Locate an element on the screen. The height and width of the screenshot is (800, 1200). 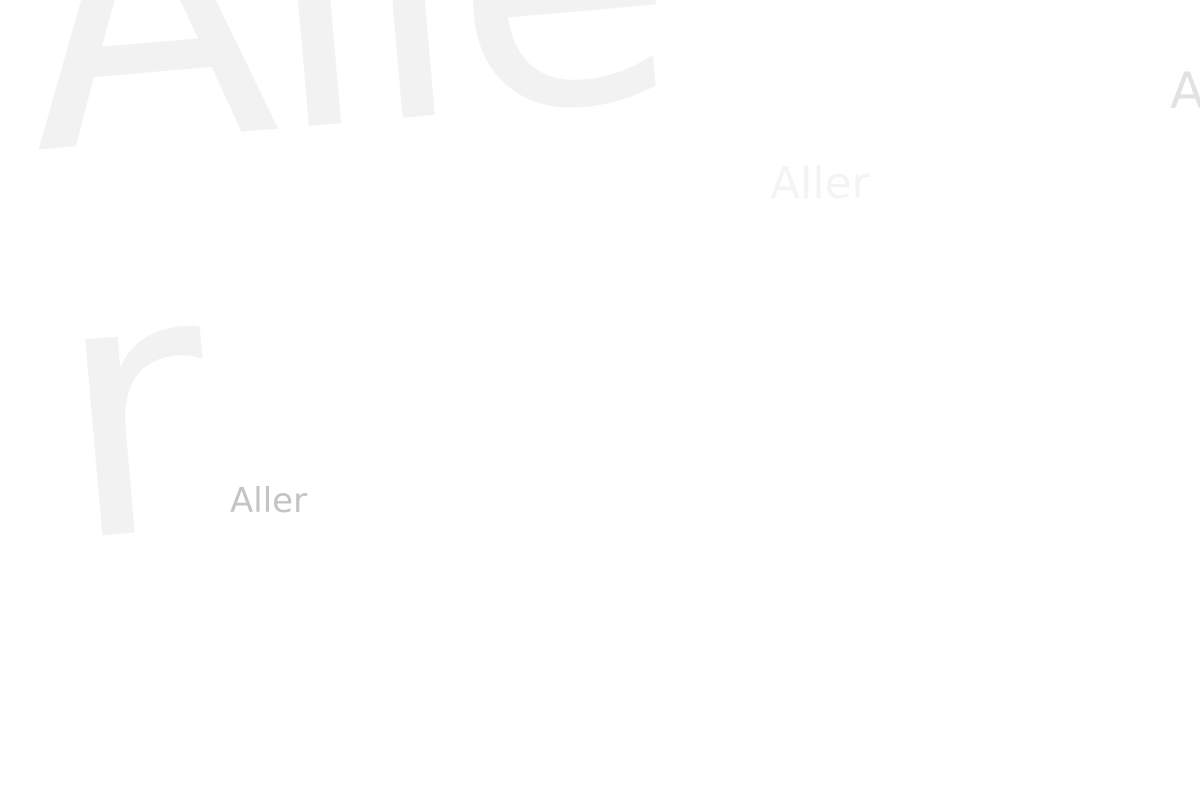
small-word: Aller is located at coordinates (269, 501).